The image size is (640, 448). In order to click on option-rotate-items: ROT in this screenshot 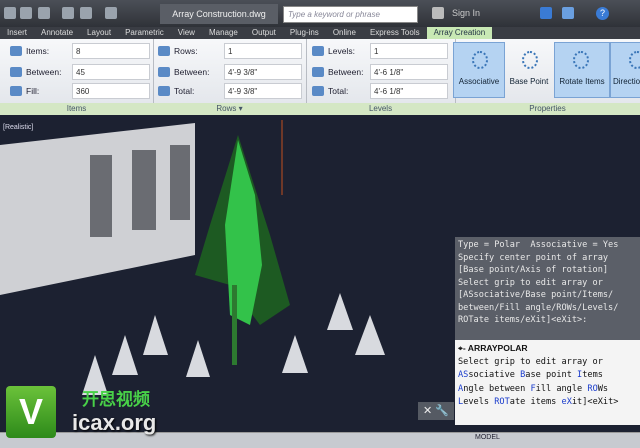, I will do `click(502, 402)`.